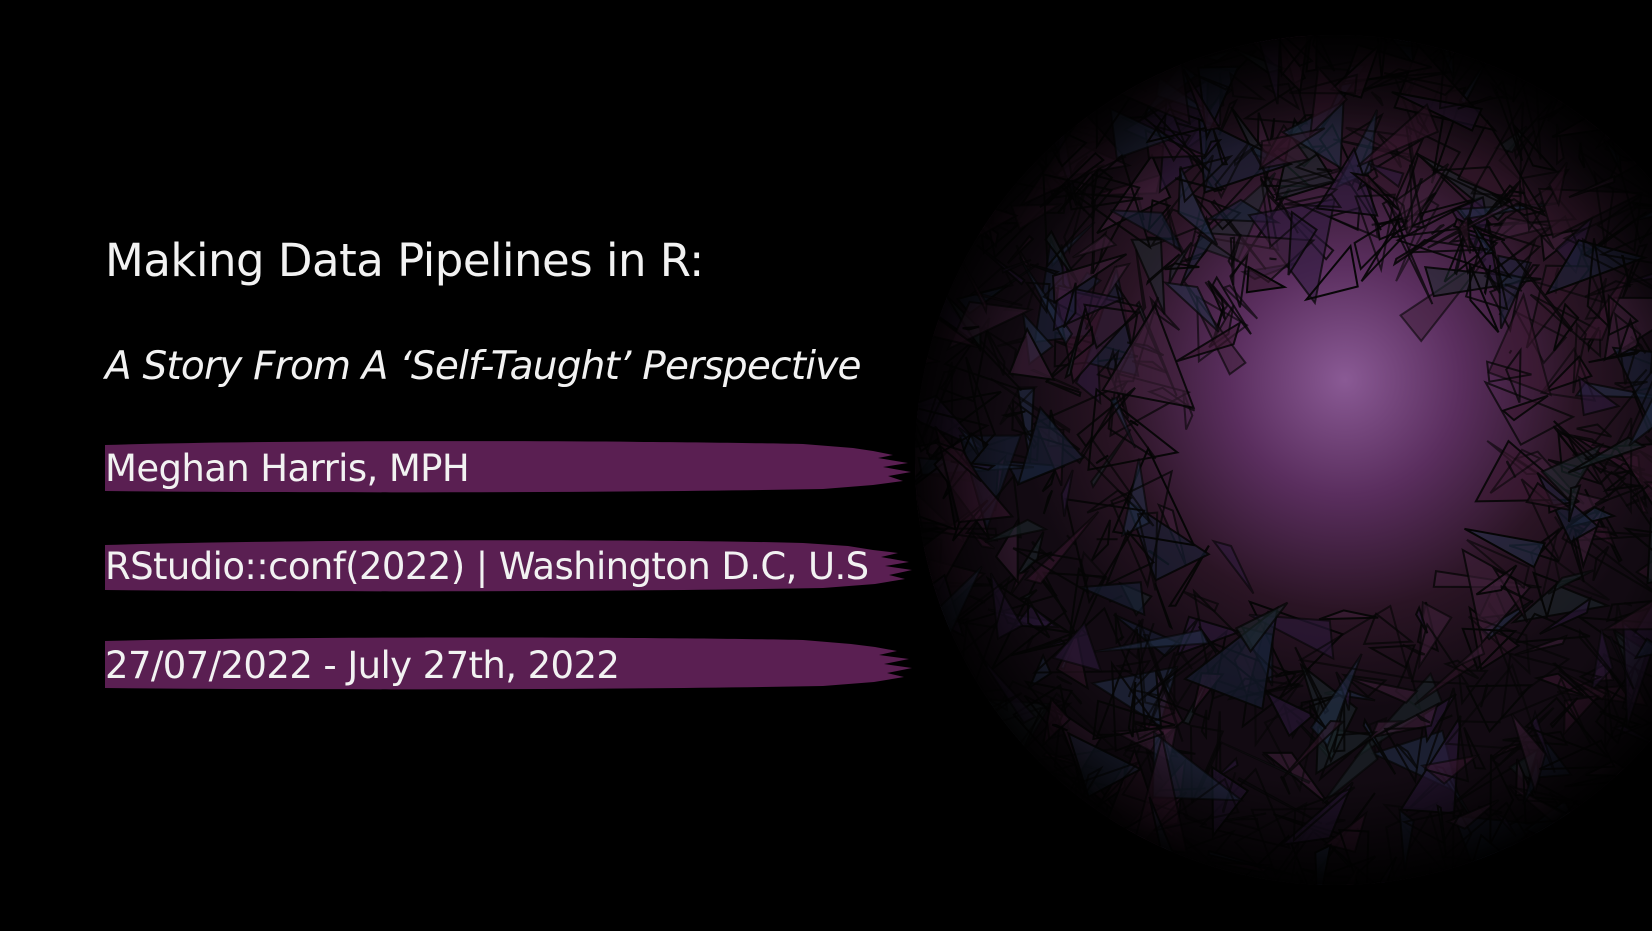 The width and height of the screenshot is (1652, 931). I want to click on author-band: Meghan Harris, MPH, so click(508, 467).